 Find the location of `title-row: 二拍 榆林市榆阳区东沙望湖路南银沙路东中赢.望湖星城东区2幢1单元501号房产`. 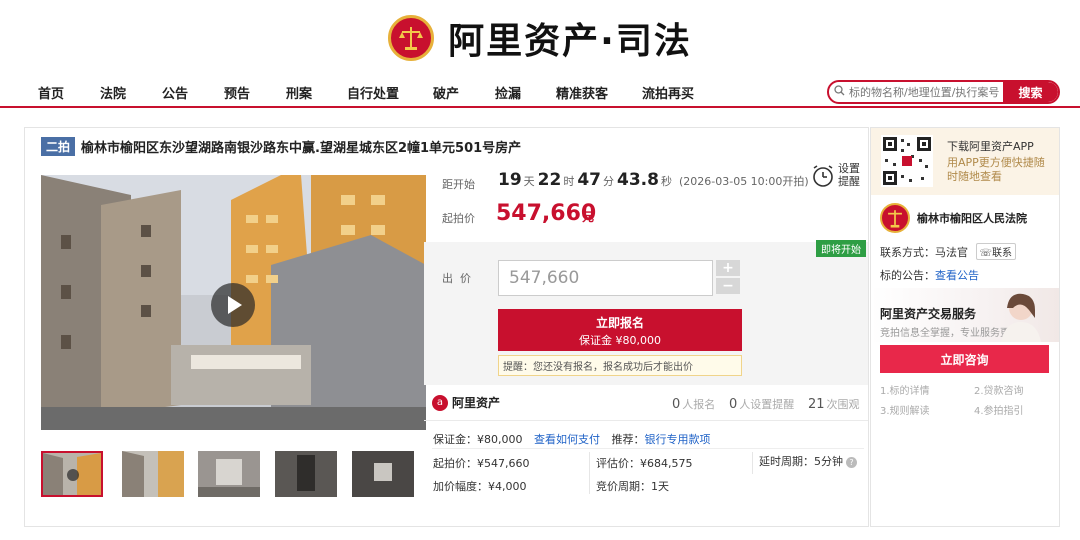

title-row: 二拍 榆林市榆阳区东沙望湖路南银沙路东中赢.望湖星城东区2幢1单元501号房产 is located at coordinates (281, 146).